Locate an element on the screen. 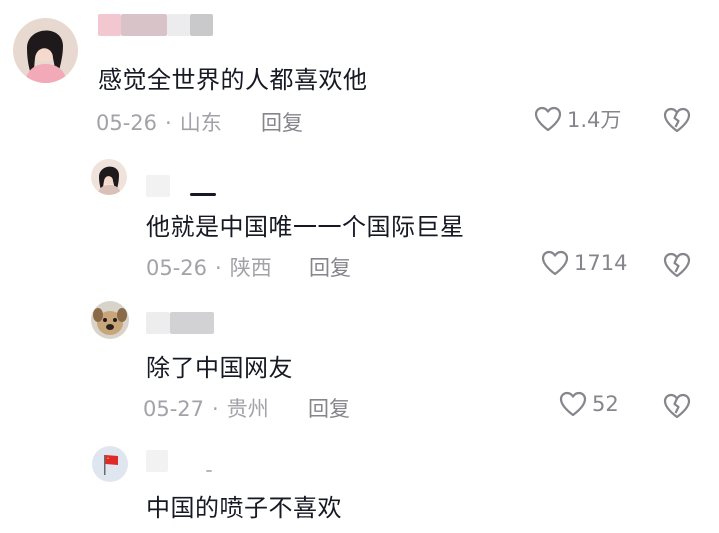  like-button: 52 is located at coordinates (588, 404).